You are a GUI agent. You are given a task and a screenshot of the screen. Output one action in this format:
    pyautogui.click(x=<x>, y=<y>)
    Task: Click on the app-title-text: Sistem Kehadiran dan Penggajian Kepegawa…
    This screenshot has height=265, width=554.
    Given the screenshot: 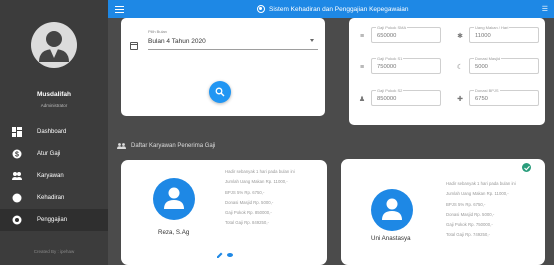 What is the action you would take?
    pyautogui.click(x=339, y=9)
    